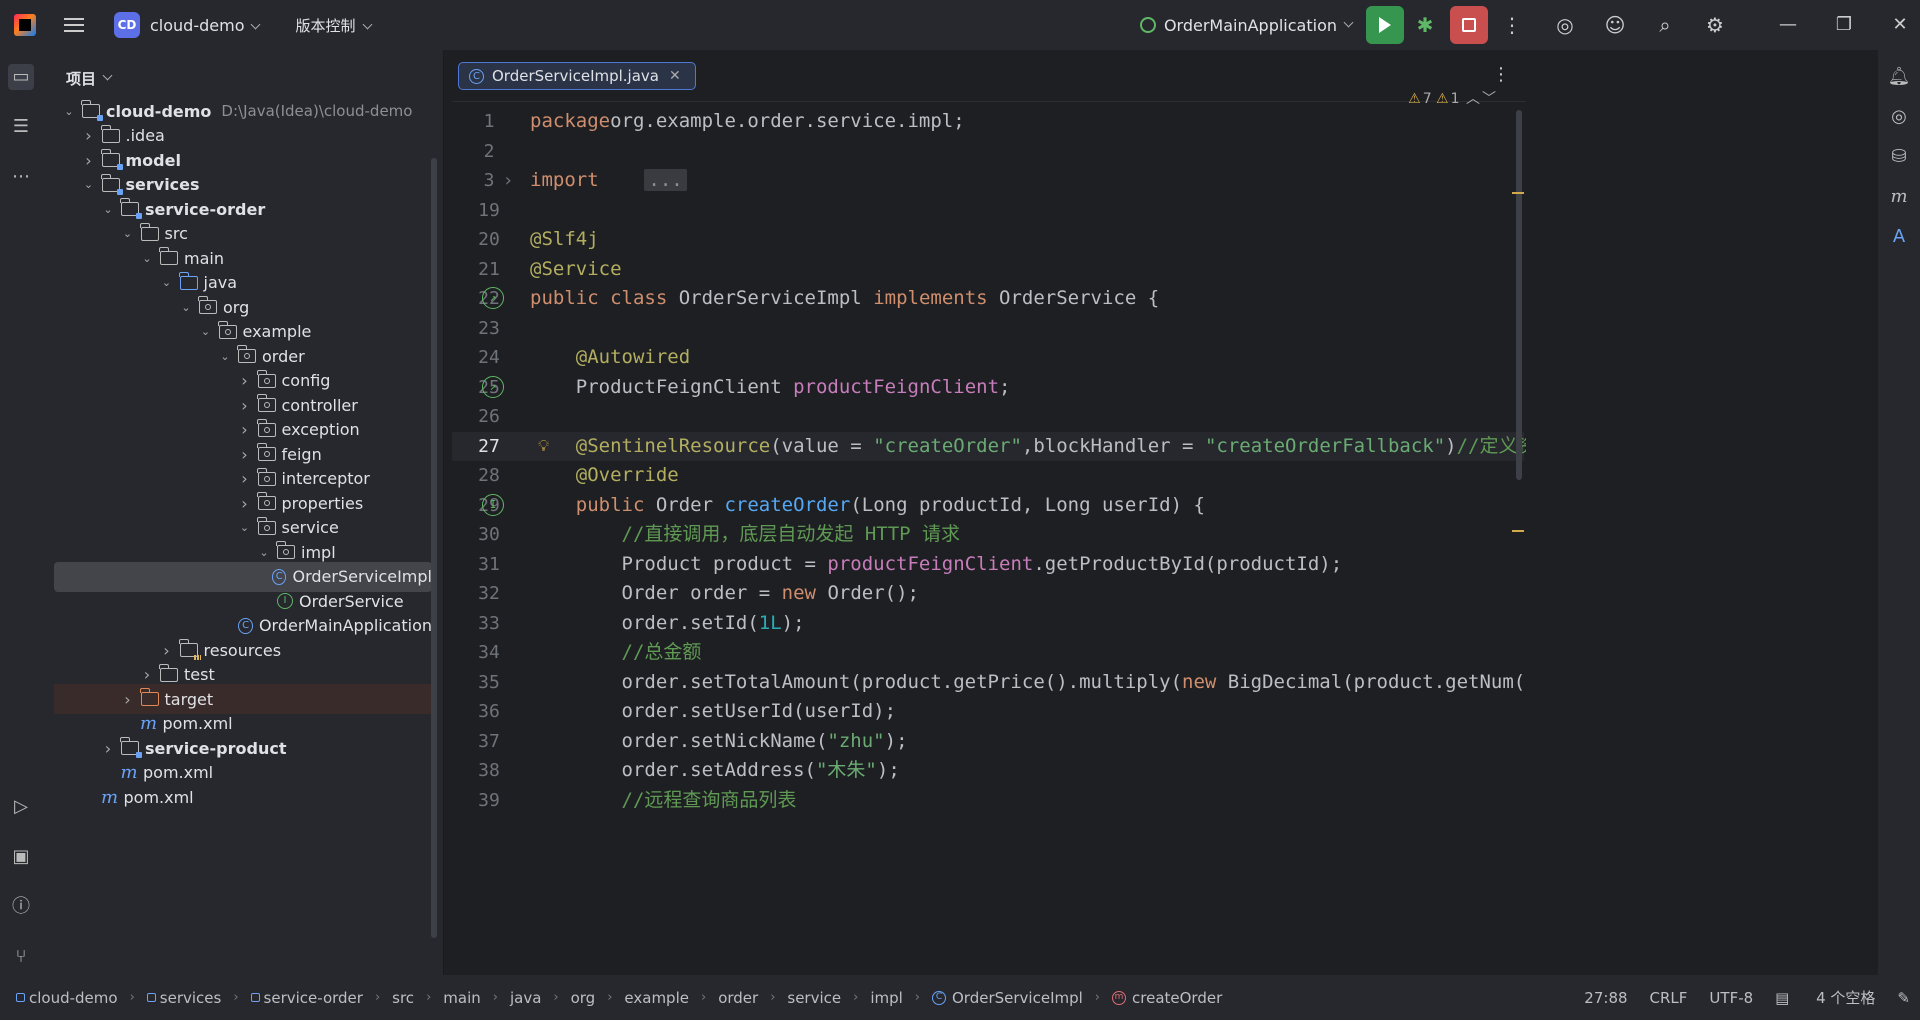 The width and height of the screenshot is (1920, 1020). Describe the element at coordinates (21, 907) in the screenshot. I see `problems-tool-icon: ⓘ` at that location.